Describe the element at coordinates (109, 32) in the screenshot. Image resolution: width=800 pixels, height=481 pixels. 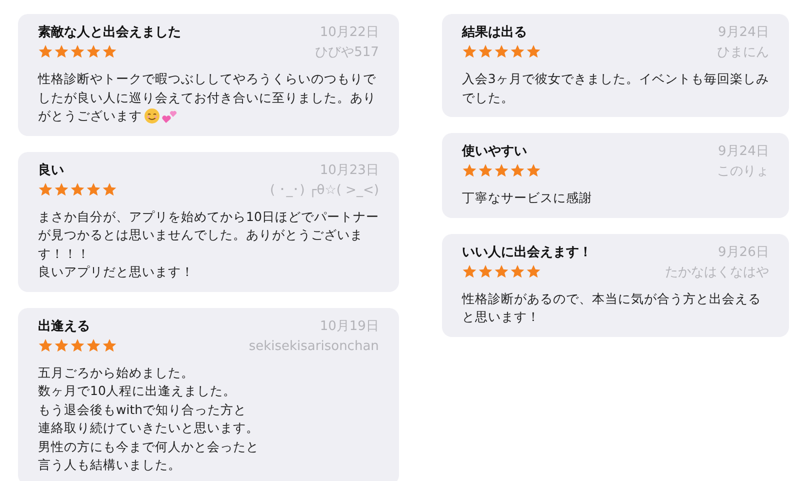
I see `review-title: 素敵な人と出会えました` at that location.